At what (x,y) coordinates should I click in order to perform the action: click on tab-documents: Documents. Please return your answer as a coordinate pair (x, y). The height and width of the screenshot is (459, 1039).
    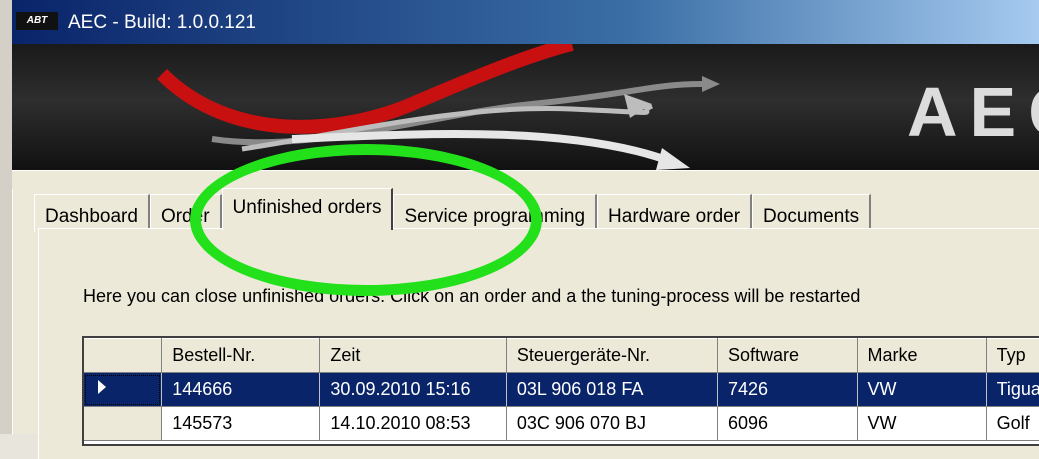
    Looking at the image, I should click on (812, 213).